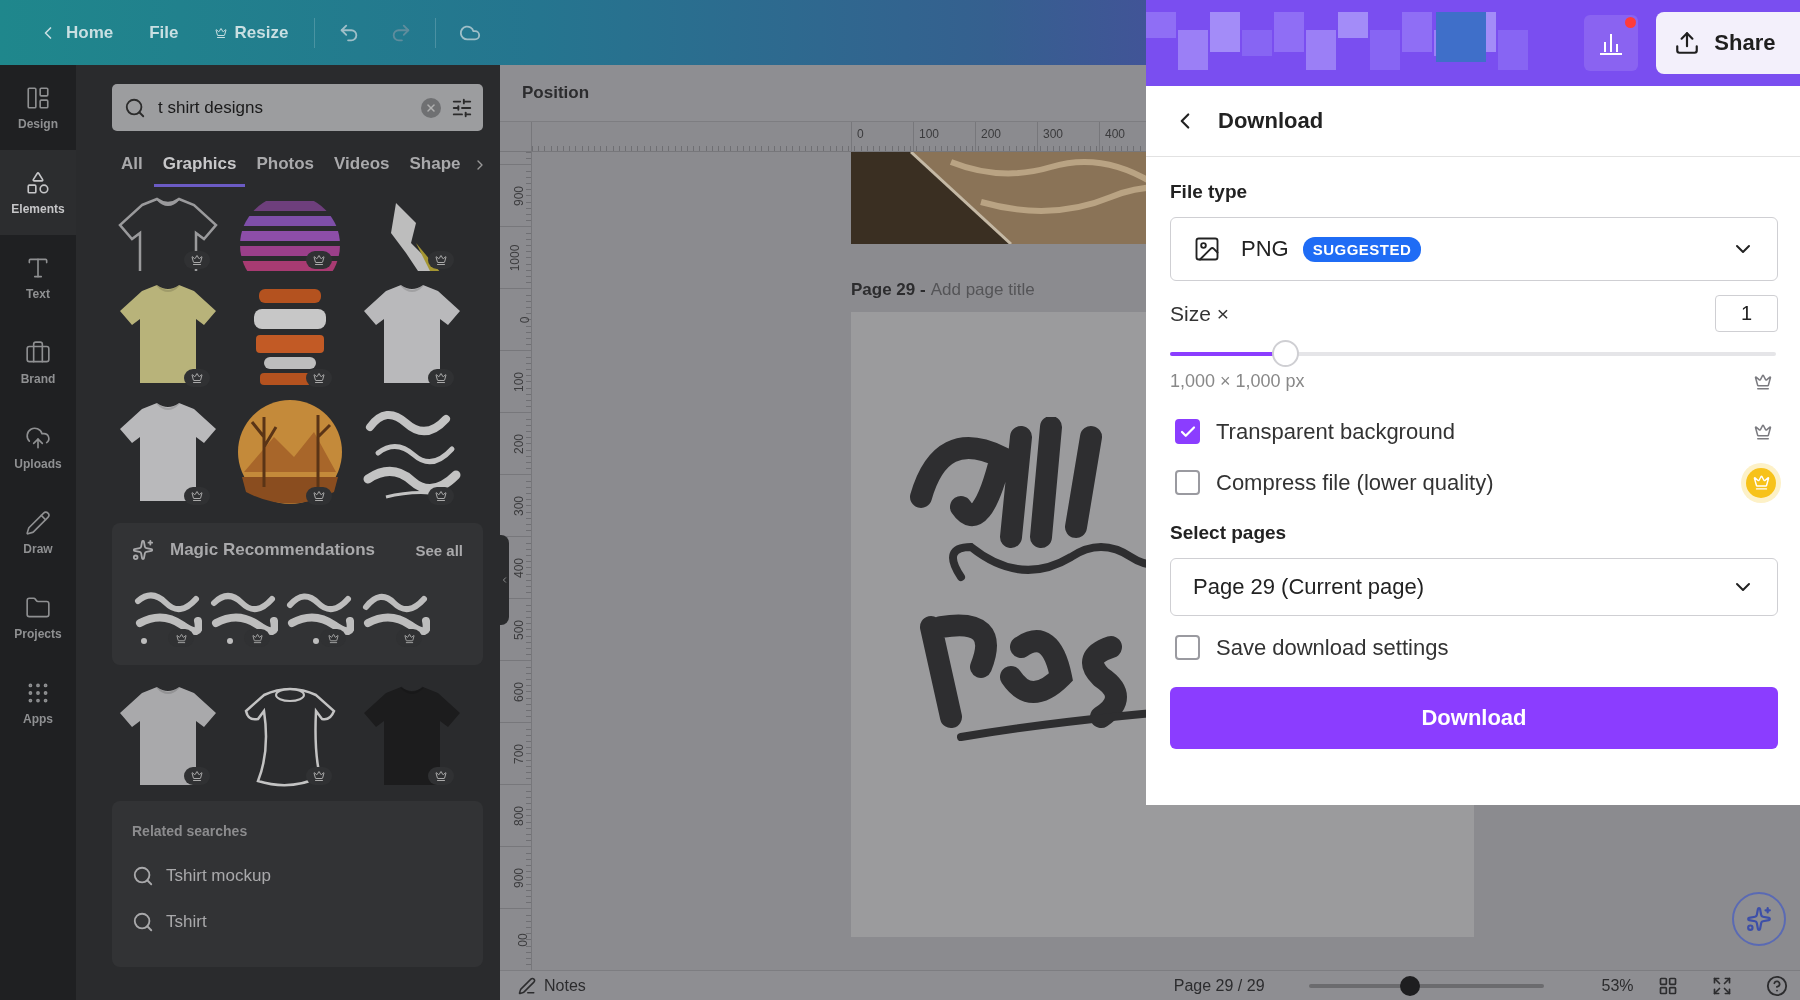 The width and height of the screenshot is (1800, 1000). I want to click on rail-item: Projects, so click(38, 617).